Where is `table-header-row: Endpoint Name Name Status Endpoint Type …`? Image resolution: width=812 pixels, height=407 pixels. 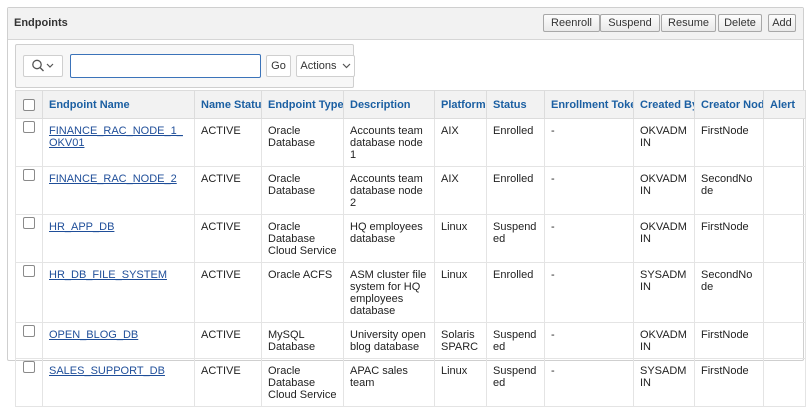 table-header-row: Endpoint Name Name Status Endpoint Type … is located at coordinates (410, 104).